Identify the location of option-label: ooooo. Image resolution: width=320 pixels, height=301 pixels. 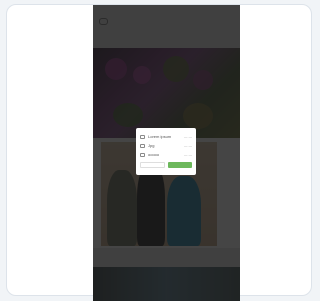
(154, 154).